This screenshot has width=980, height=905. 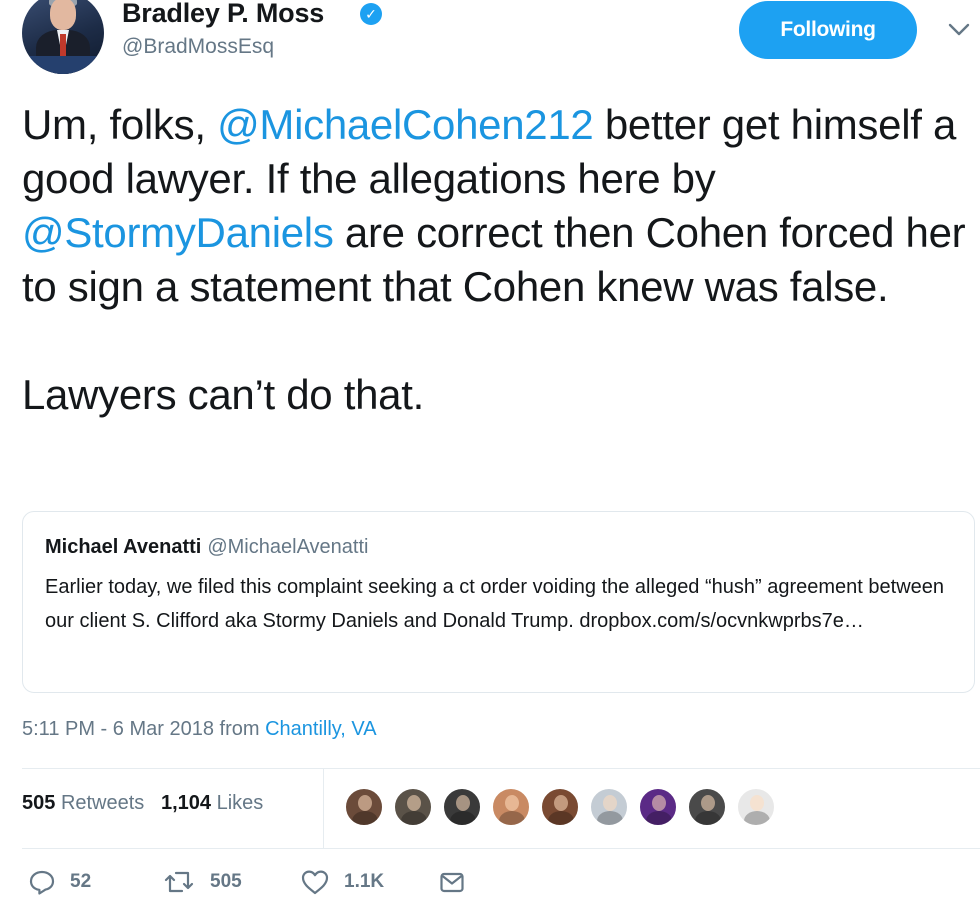 What do you see at coordinates (123, 547) in the screenshot?
I see `quoted-author-name: Michael Avenatti` at bounding box center [123, 547].